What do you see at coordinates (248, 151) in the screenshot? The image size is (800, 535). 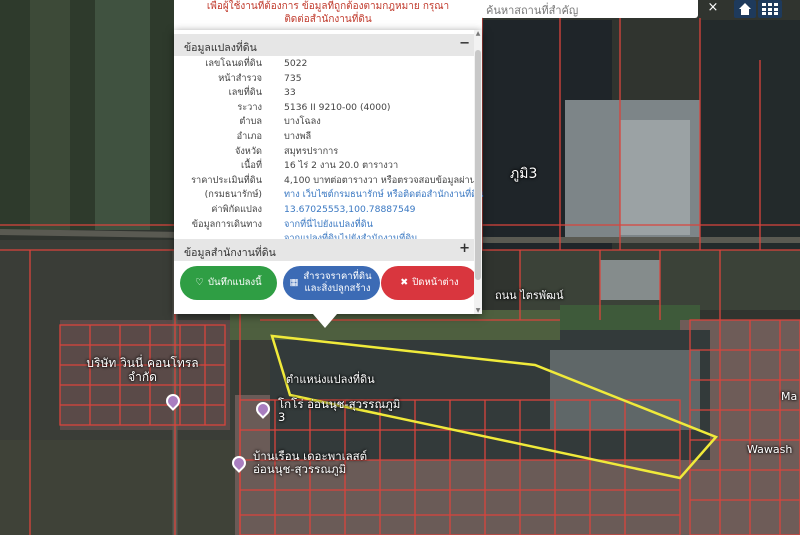 I see `detail-label: จังหวัด` at bounding box center [248, 151].